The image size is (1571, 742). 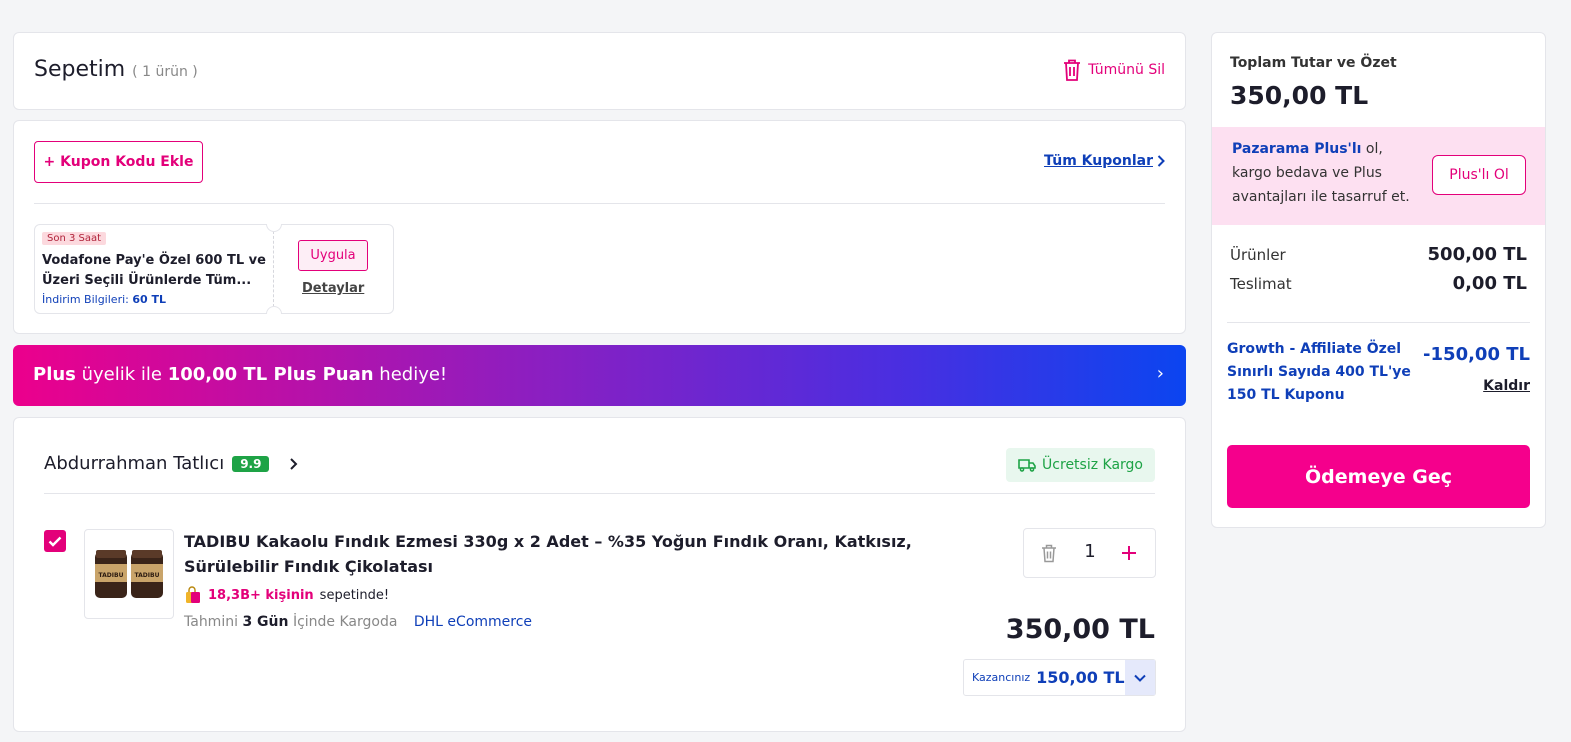 I want to click on popularity-note: 18,3B+ kişinin sepetinde!, so click(x=286, y=595).